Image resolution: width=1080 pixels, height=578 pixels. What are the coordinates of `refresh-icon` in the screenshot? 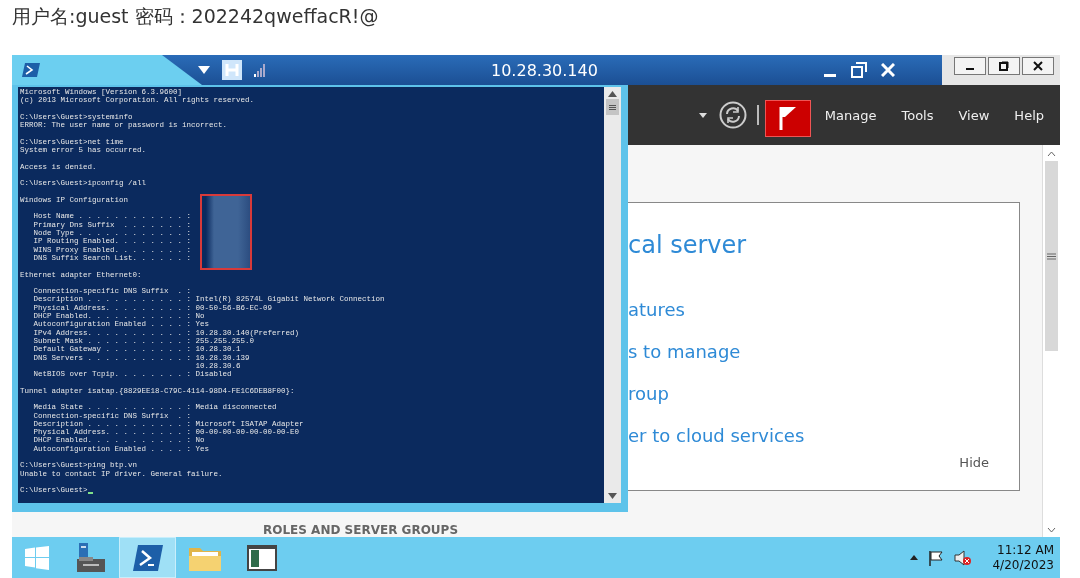 It's located at (732, 115).